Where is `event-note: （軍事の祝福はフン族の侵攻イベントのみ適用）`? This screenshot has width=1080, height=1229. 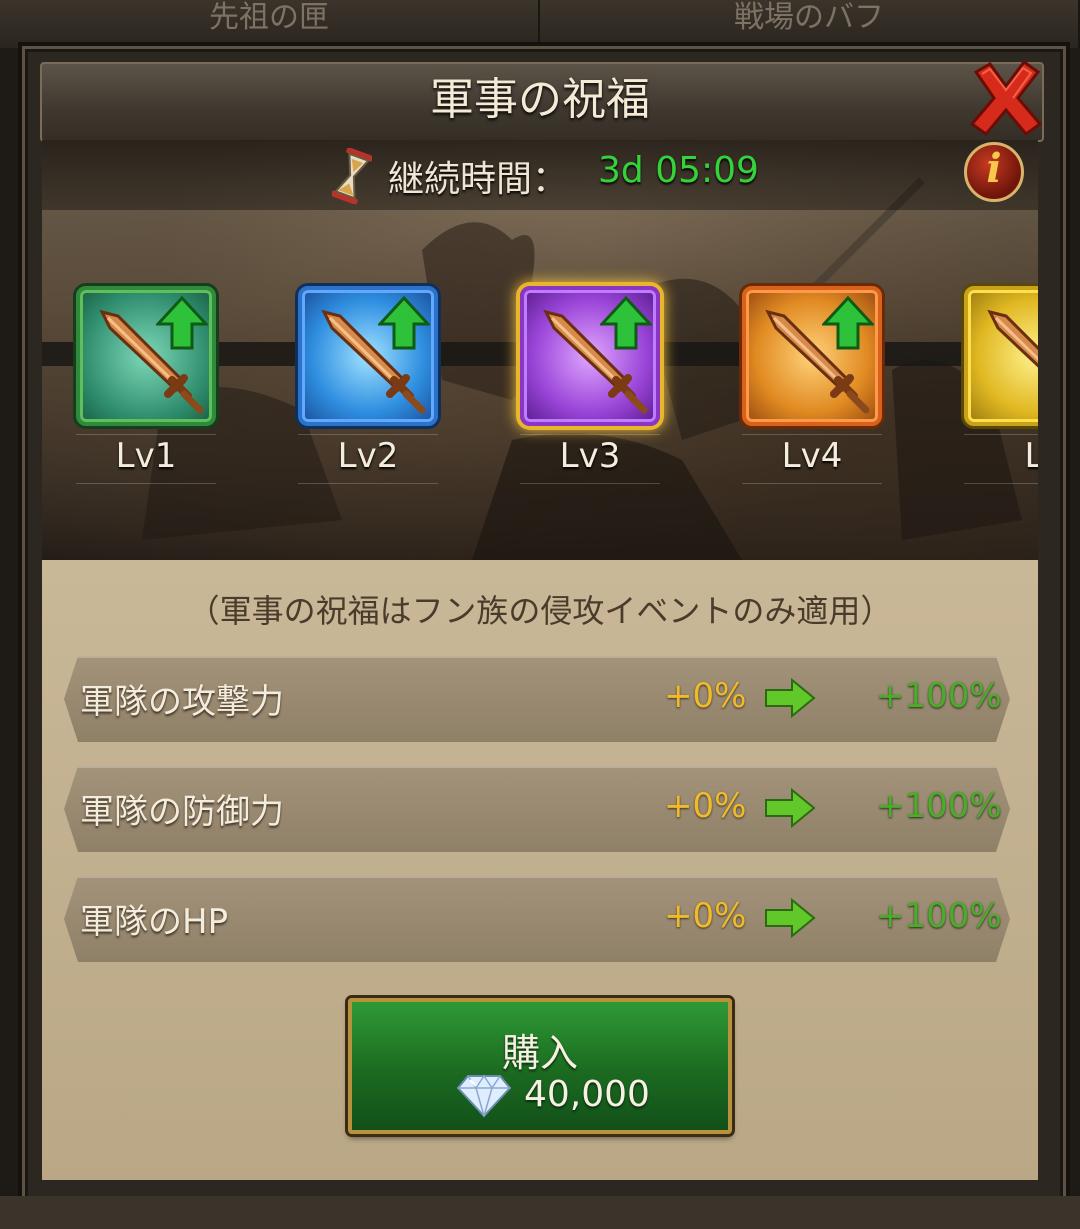 event-note: （軍事の祝福はフン族の侵攻イベントのみ適用） is located at coordinates (540, 611).